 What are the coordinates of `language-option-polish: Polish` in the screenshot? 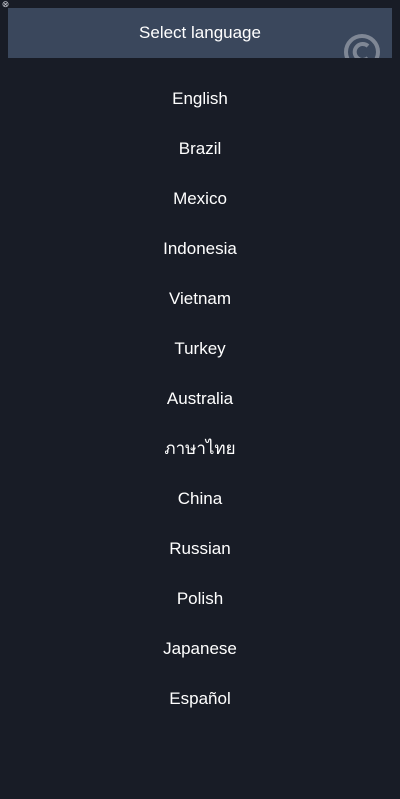 It's located at (200, 599).